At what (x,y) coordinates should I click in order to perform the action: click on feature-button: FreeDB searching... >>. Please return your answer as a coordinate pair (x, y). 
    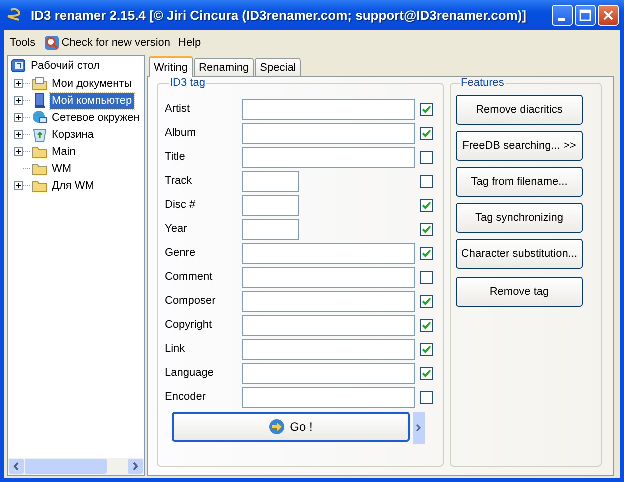
    Looking at the image, I should click on (519, 146).